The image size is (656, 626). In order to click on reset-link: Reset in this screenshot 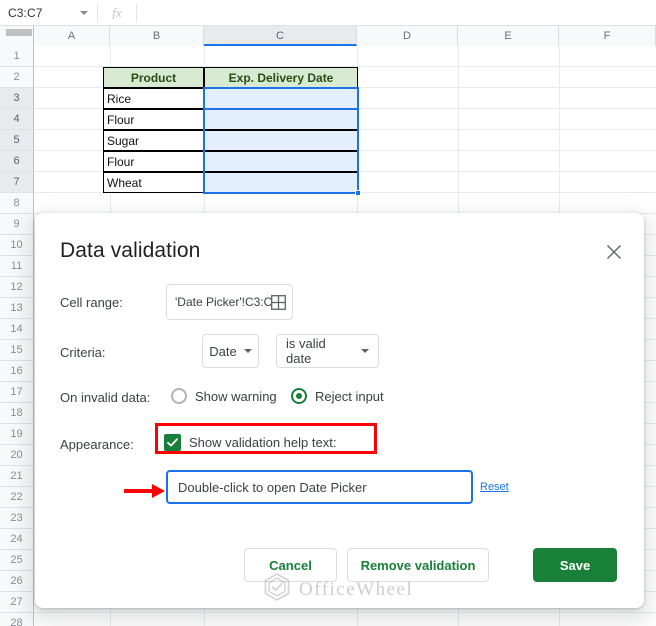, I will do `click(494, 487)`.